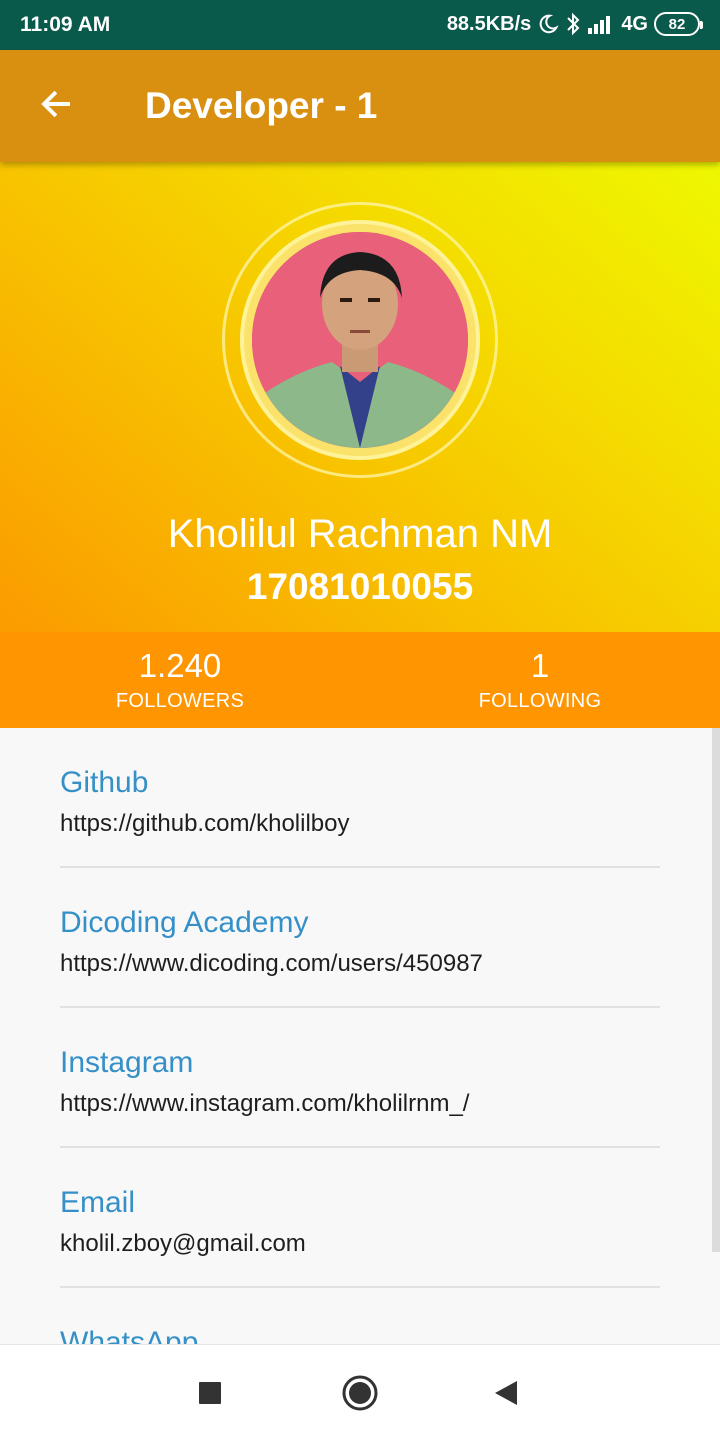  Describe the element at coordinates (271, 963) in the screenshot. I see `link-value: https://www.dicoding.com/users/450987` at that location.